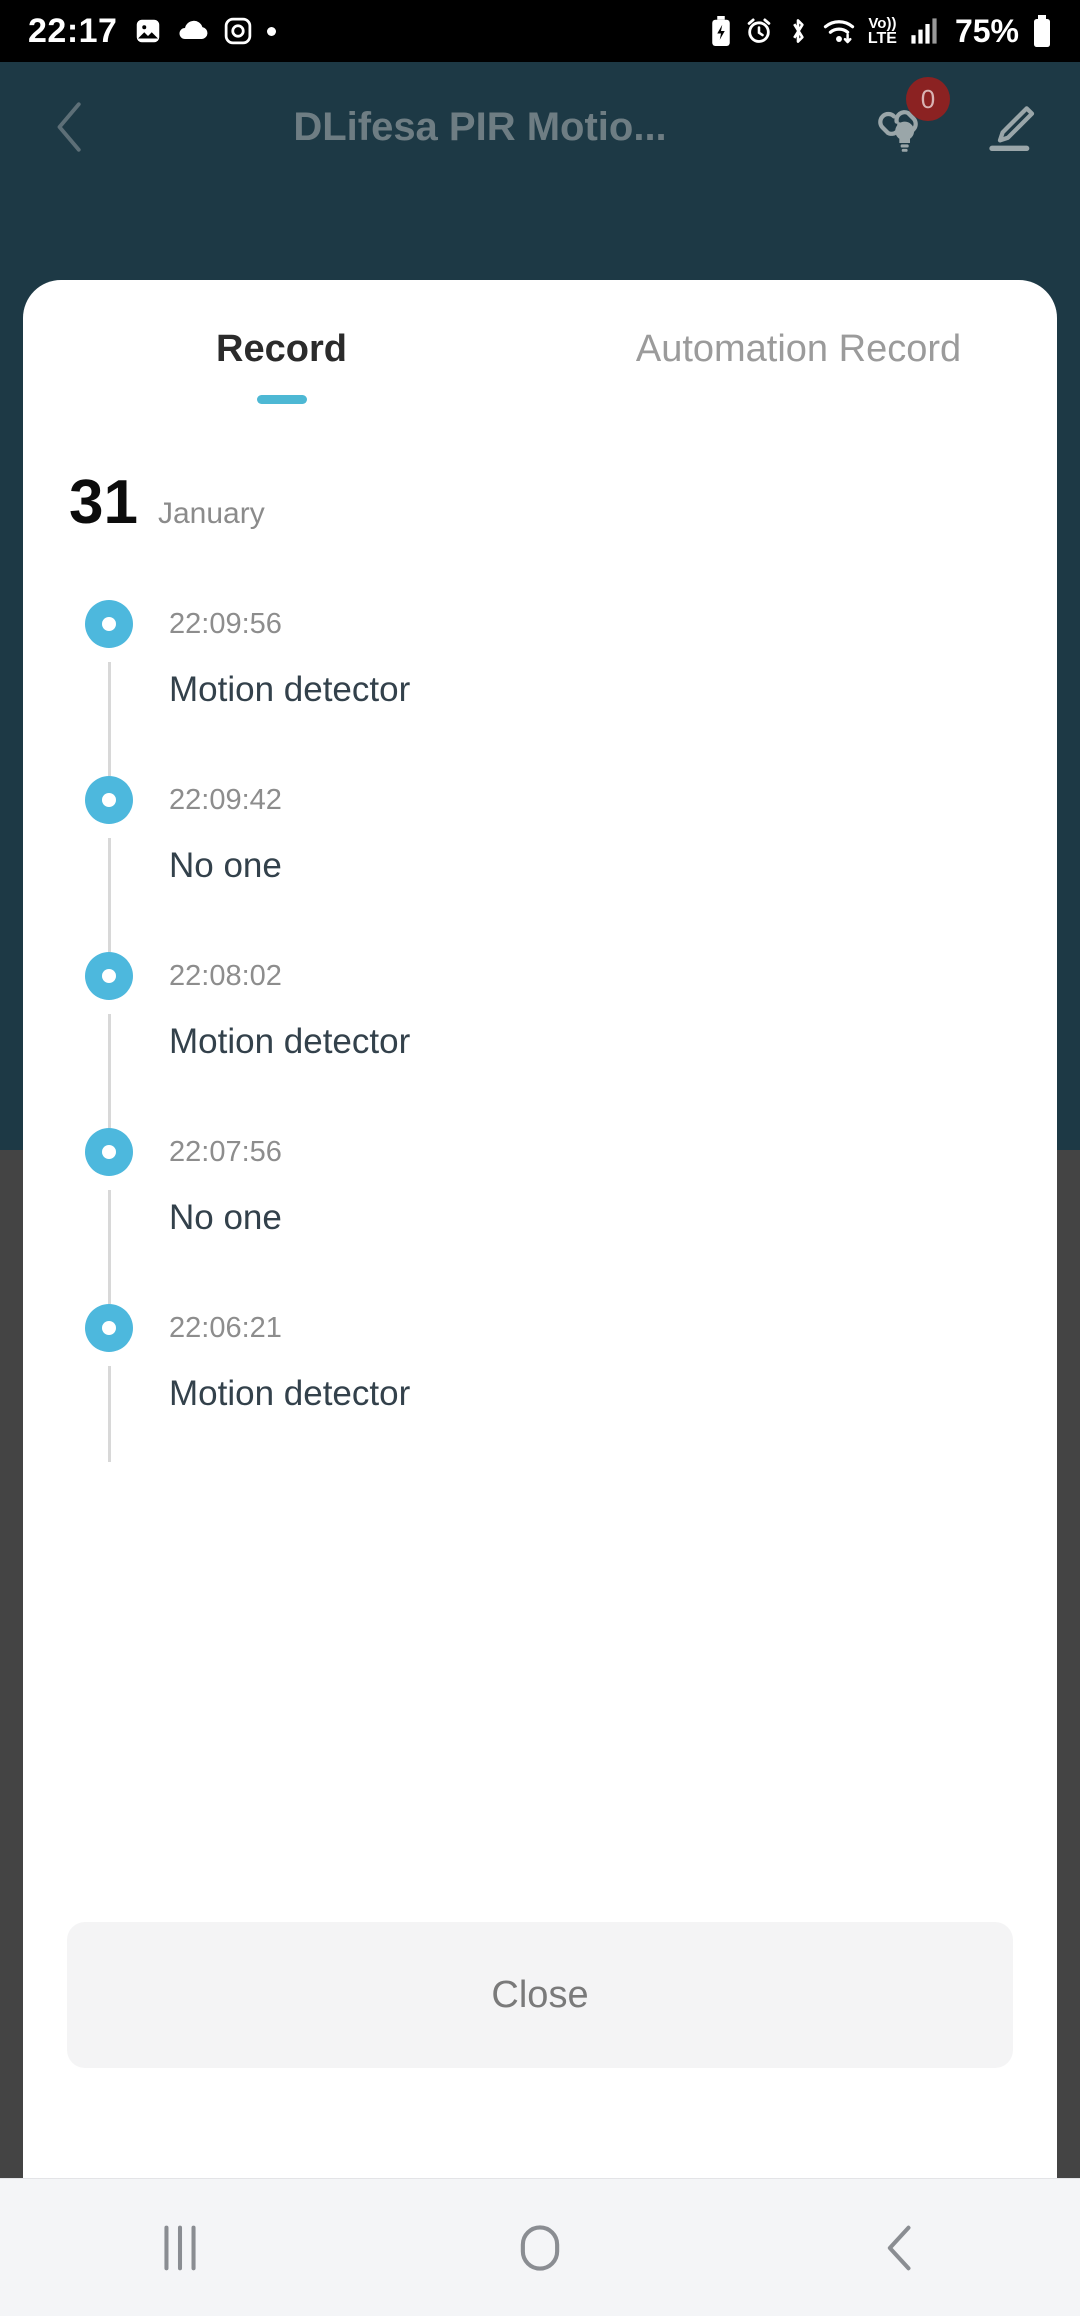 Image resolution: width=1080 pixels, height=2316 pixels. I want to click on status-bar-clock: 22:17, so click(73, 31).